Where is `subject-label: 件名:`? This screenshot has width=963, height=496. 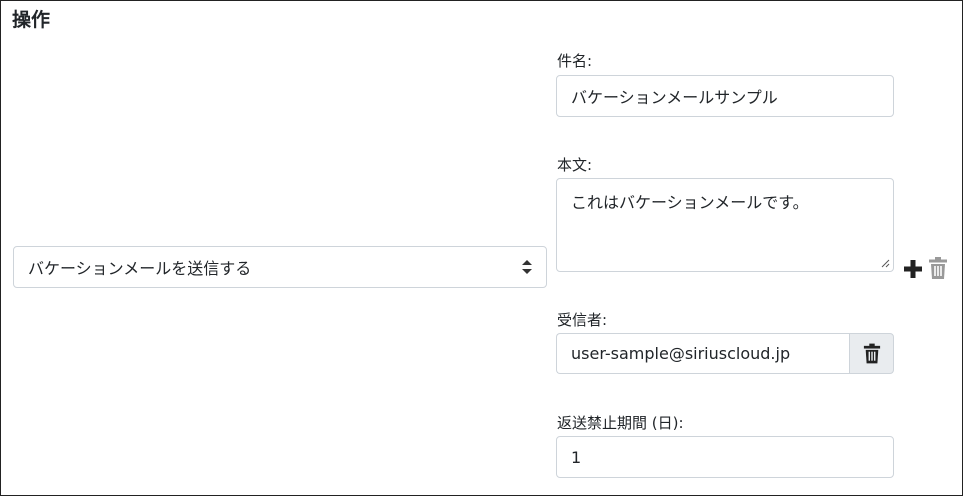
subject-label: 件名: is located at coordinates (575, 61).